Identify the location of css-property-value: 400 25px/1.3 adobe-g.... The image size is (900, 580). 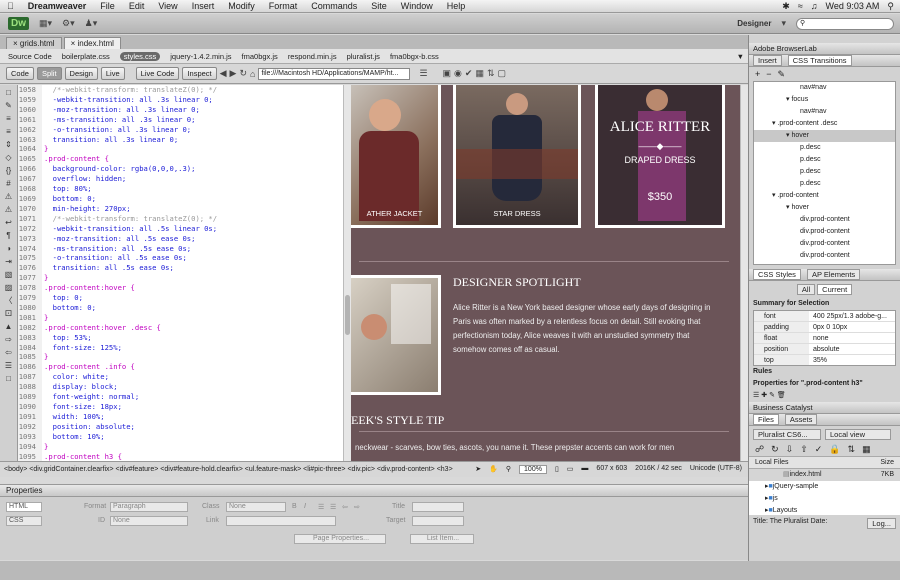
(848, 316).